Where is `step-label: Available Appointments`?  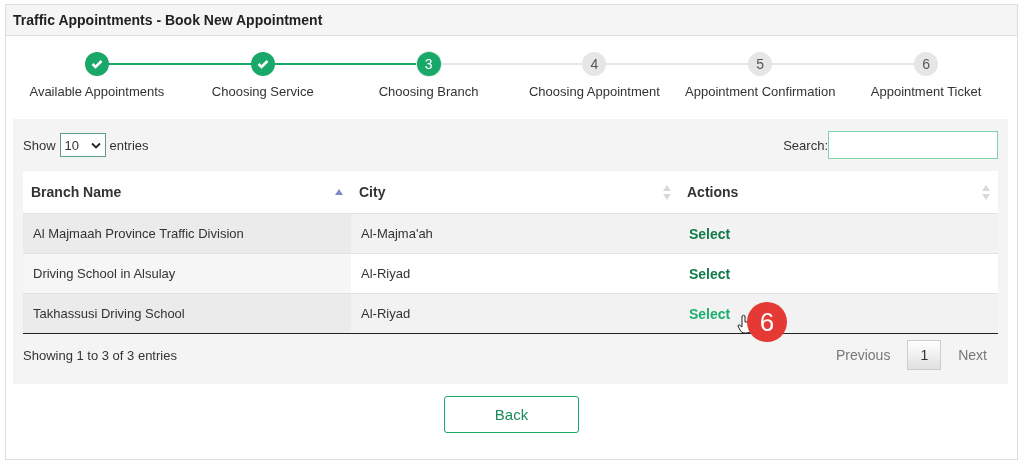
step-label: Available Appointments is located at coordinates (97, 91).